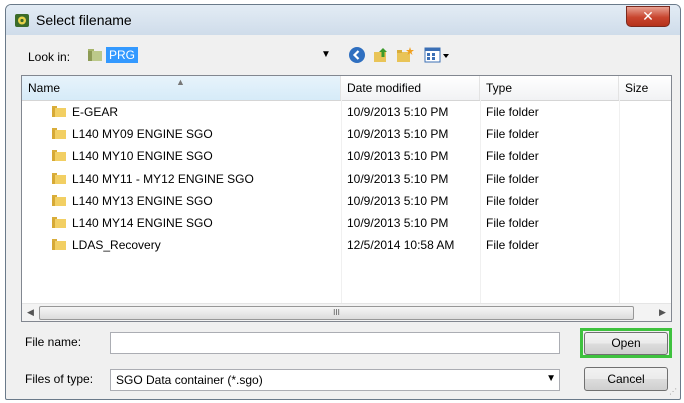 This screenshot has width=684, height=403. Describe the element at coordinates (335, 380) in the screenshot. I see `file-type-select: SGO Data container (*.sgo) ▼` at that location.